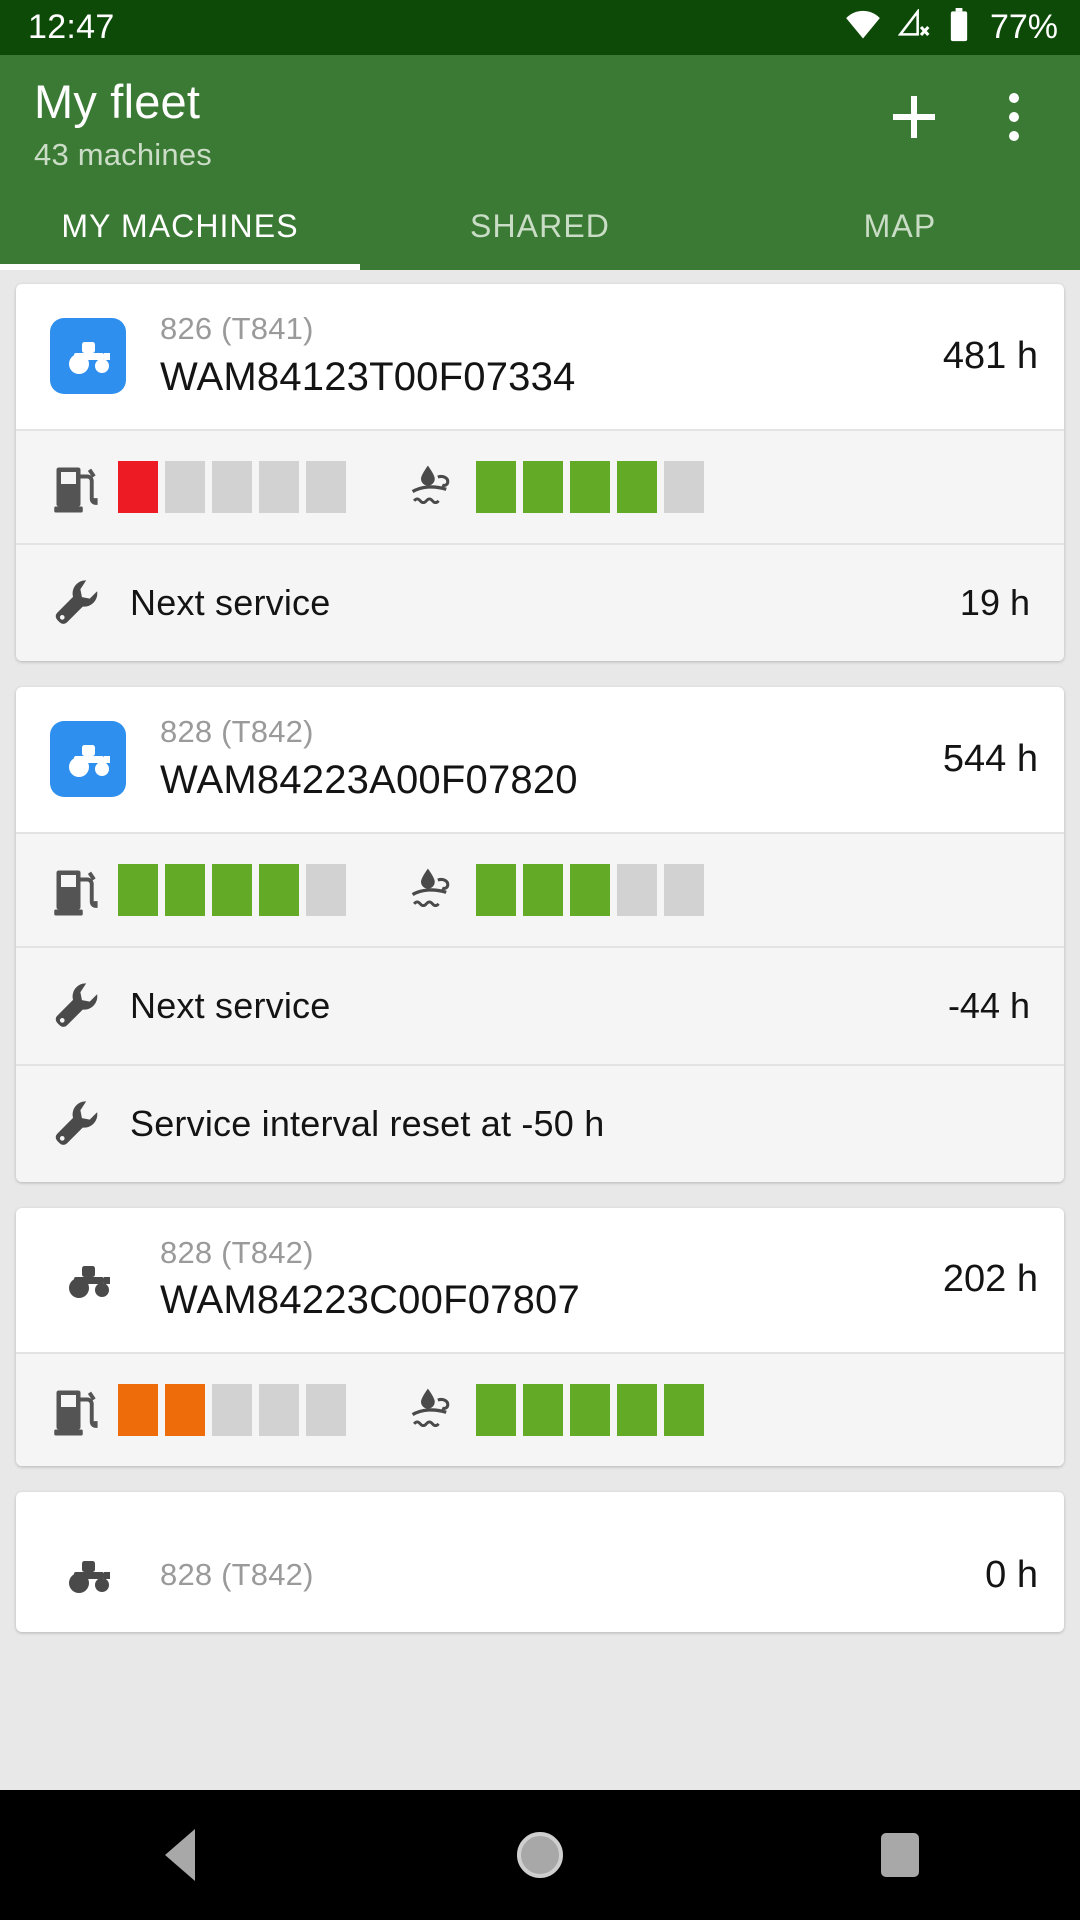 This screenshot has height=1920, width=1080. What do you see at coordinates (180, 226) in the screenshot?
I see `tab-my-machines: MY MACHINES` at bounding box center [180, 226].